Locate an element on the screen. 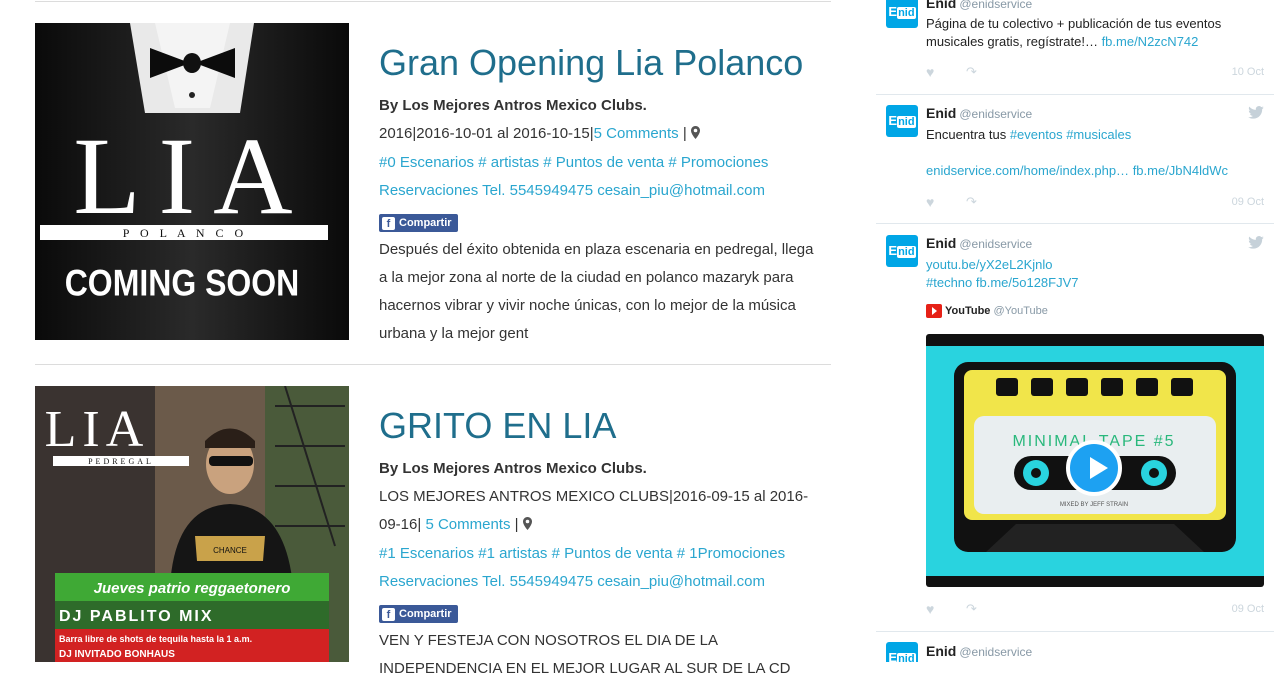  tweet-date: 10 Oct is located at coordinates (1248, 72).